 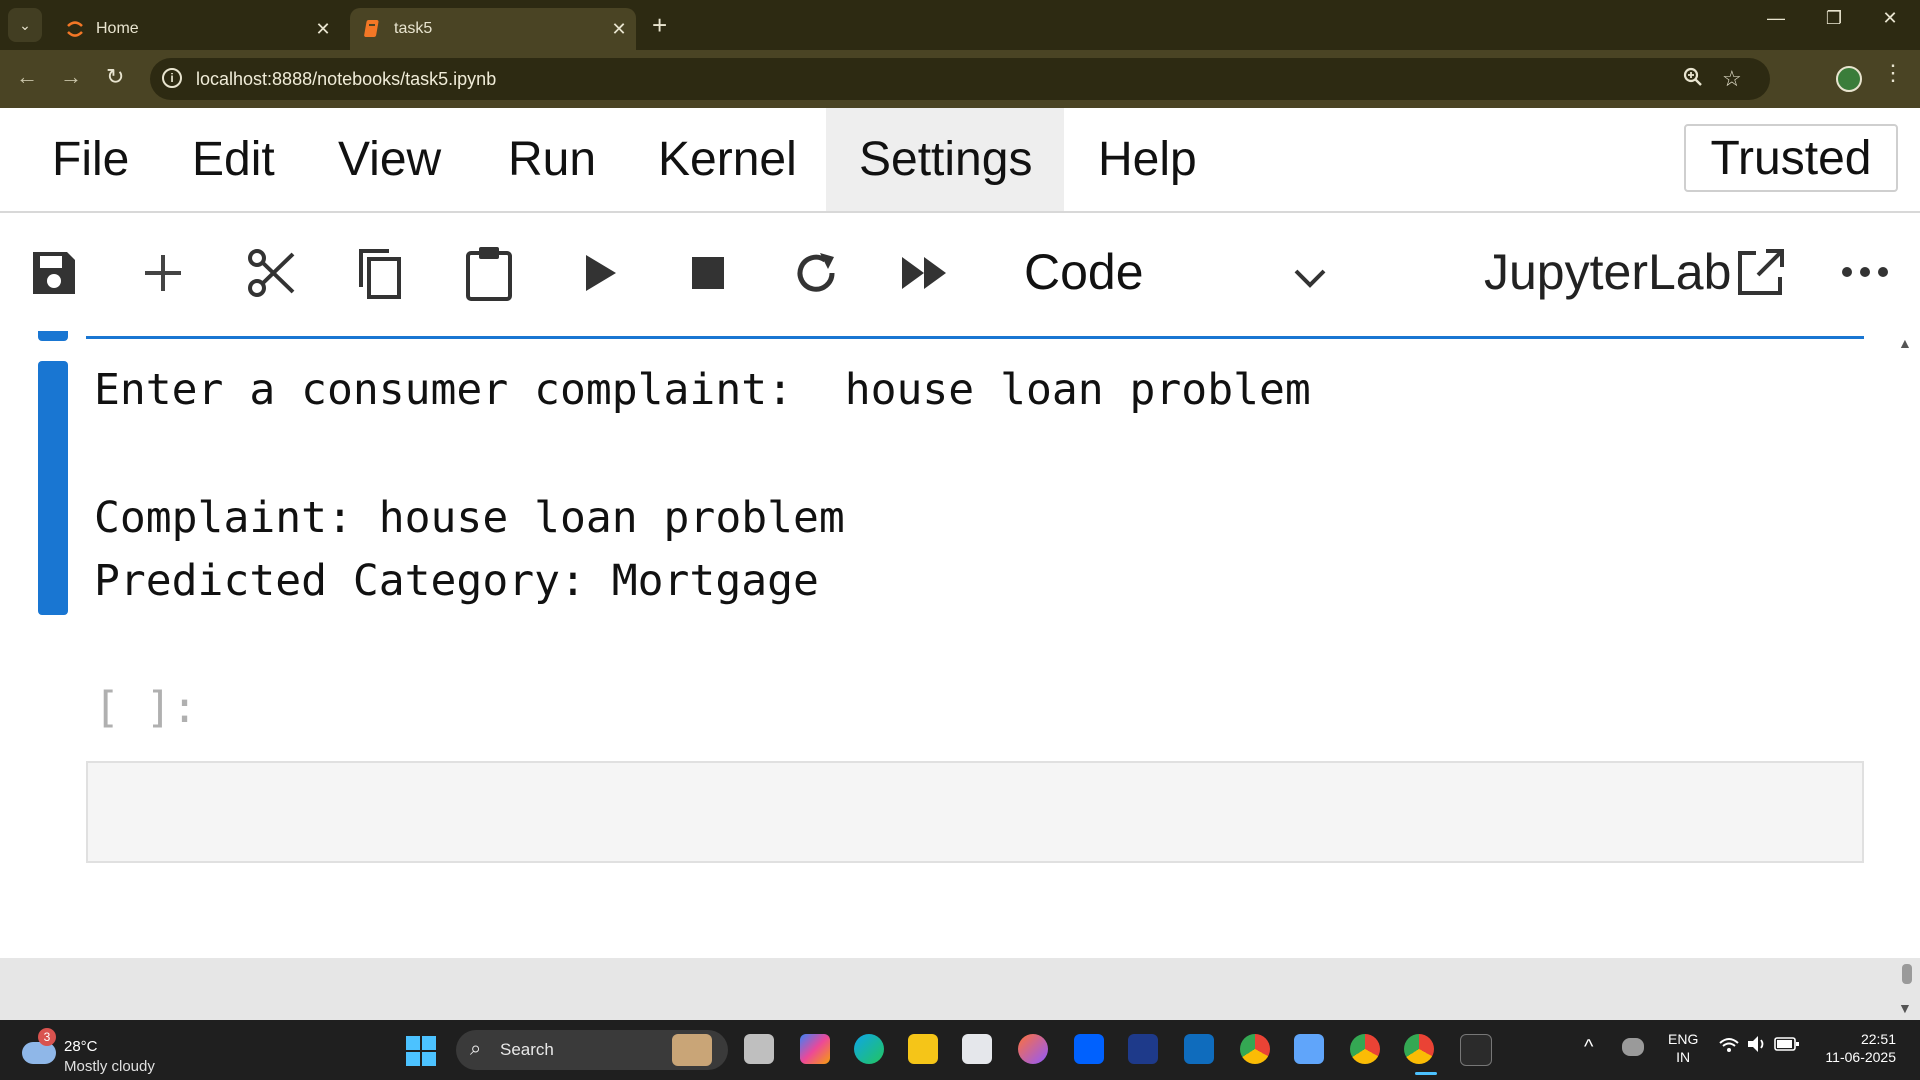 What do you see at coordinates (1683, 1048) in the screenshot?
I see `language-indicator: ENG IN` at bounding box center [1683, 1048].